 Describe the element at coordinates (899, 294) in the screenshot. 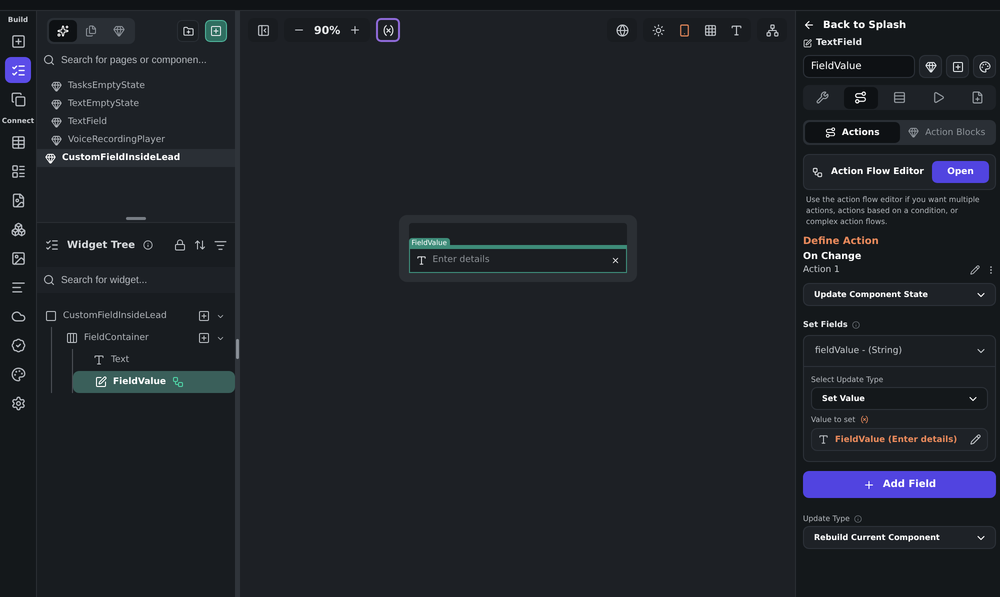

I see `action-type-dropdown: Update Component State` at that location.